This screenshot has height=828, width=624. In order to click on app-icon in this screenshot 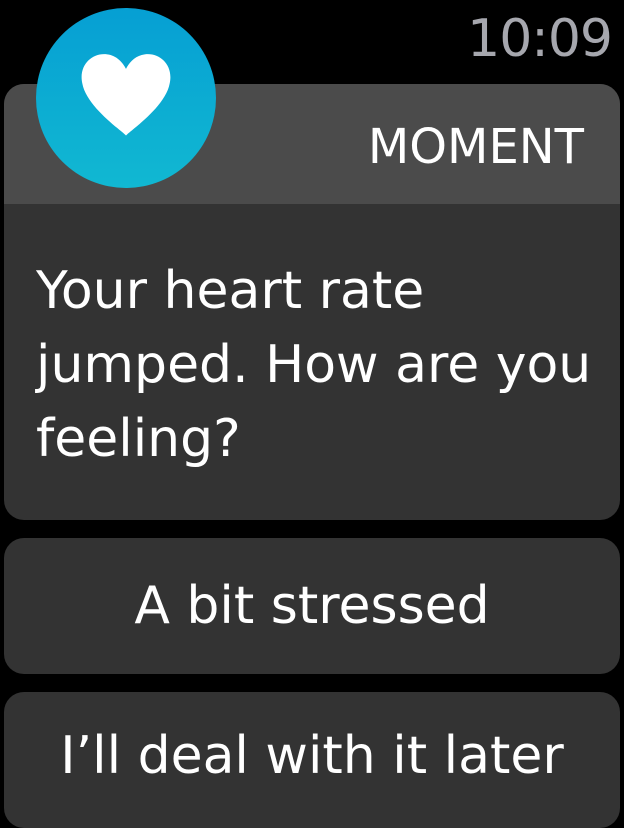, I will do `click(126, 98)`.